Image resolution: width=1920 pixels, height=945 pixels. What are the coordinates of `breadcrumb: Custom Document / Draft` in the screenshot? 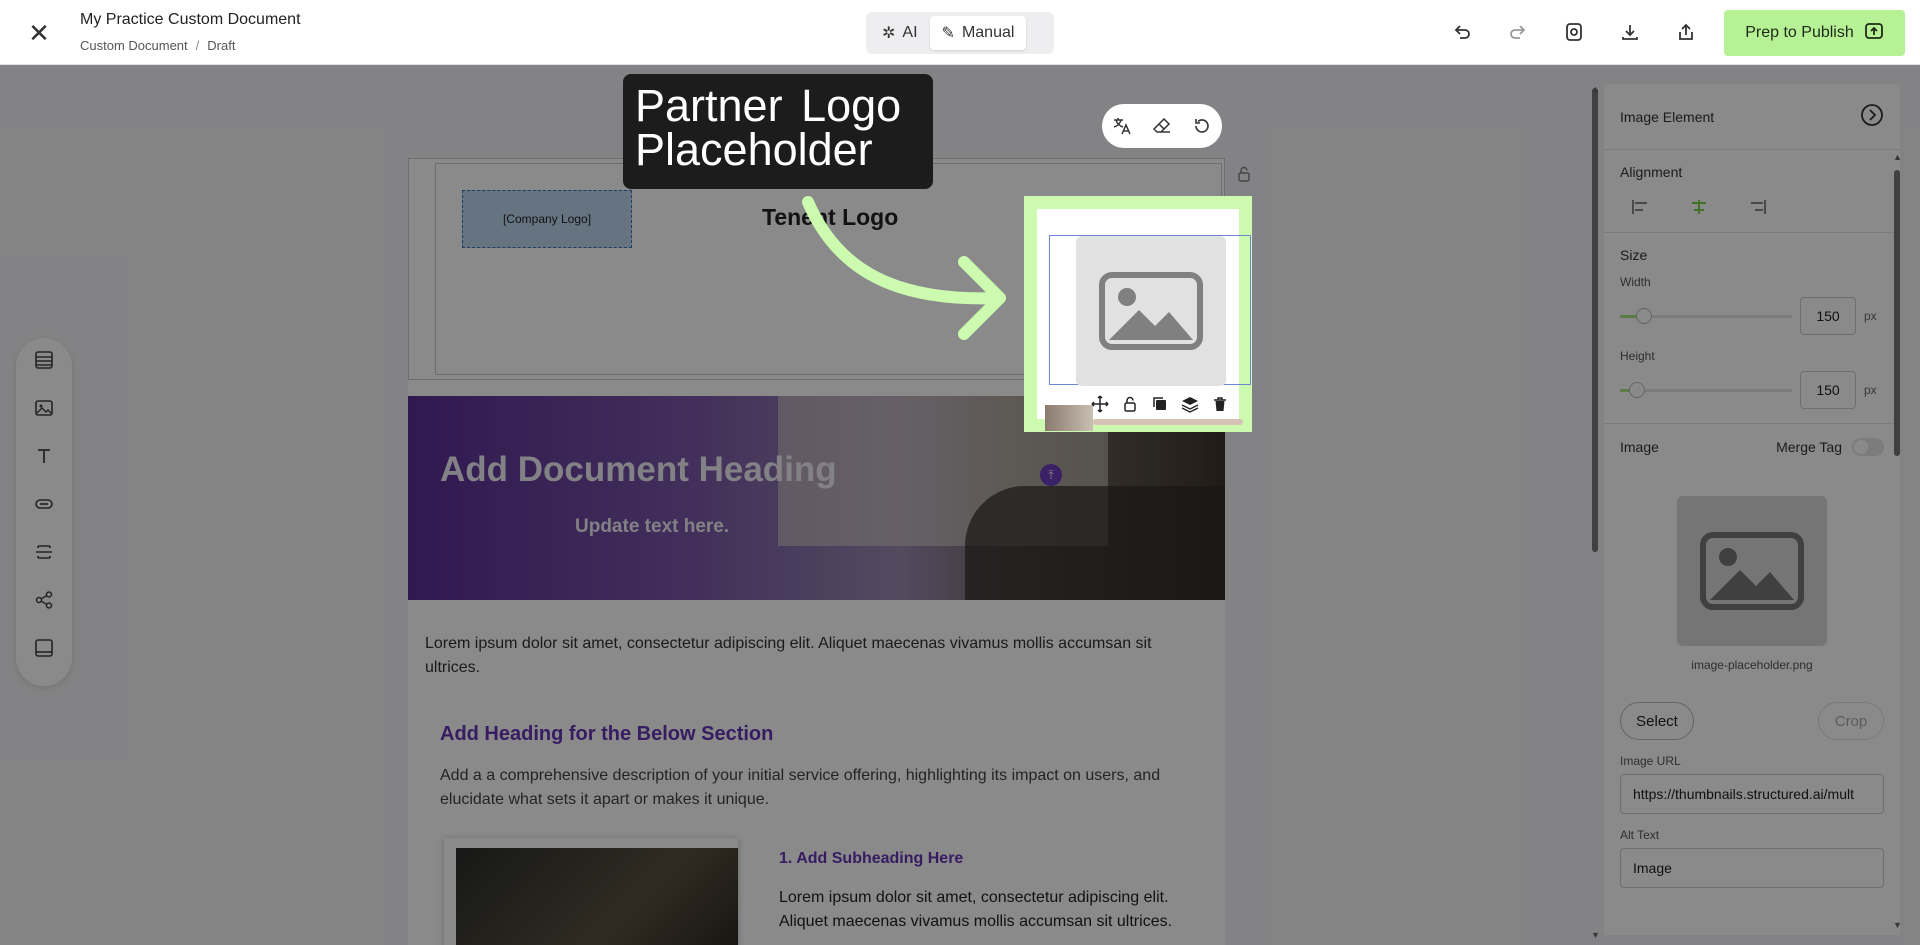 It's located at (158, 45).